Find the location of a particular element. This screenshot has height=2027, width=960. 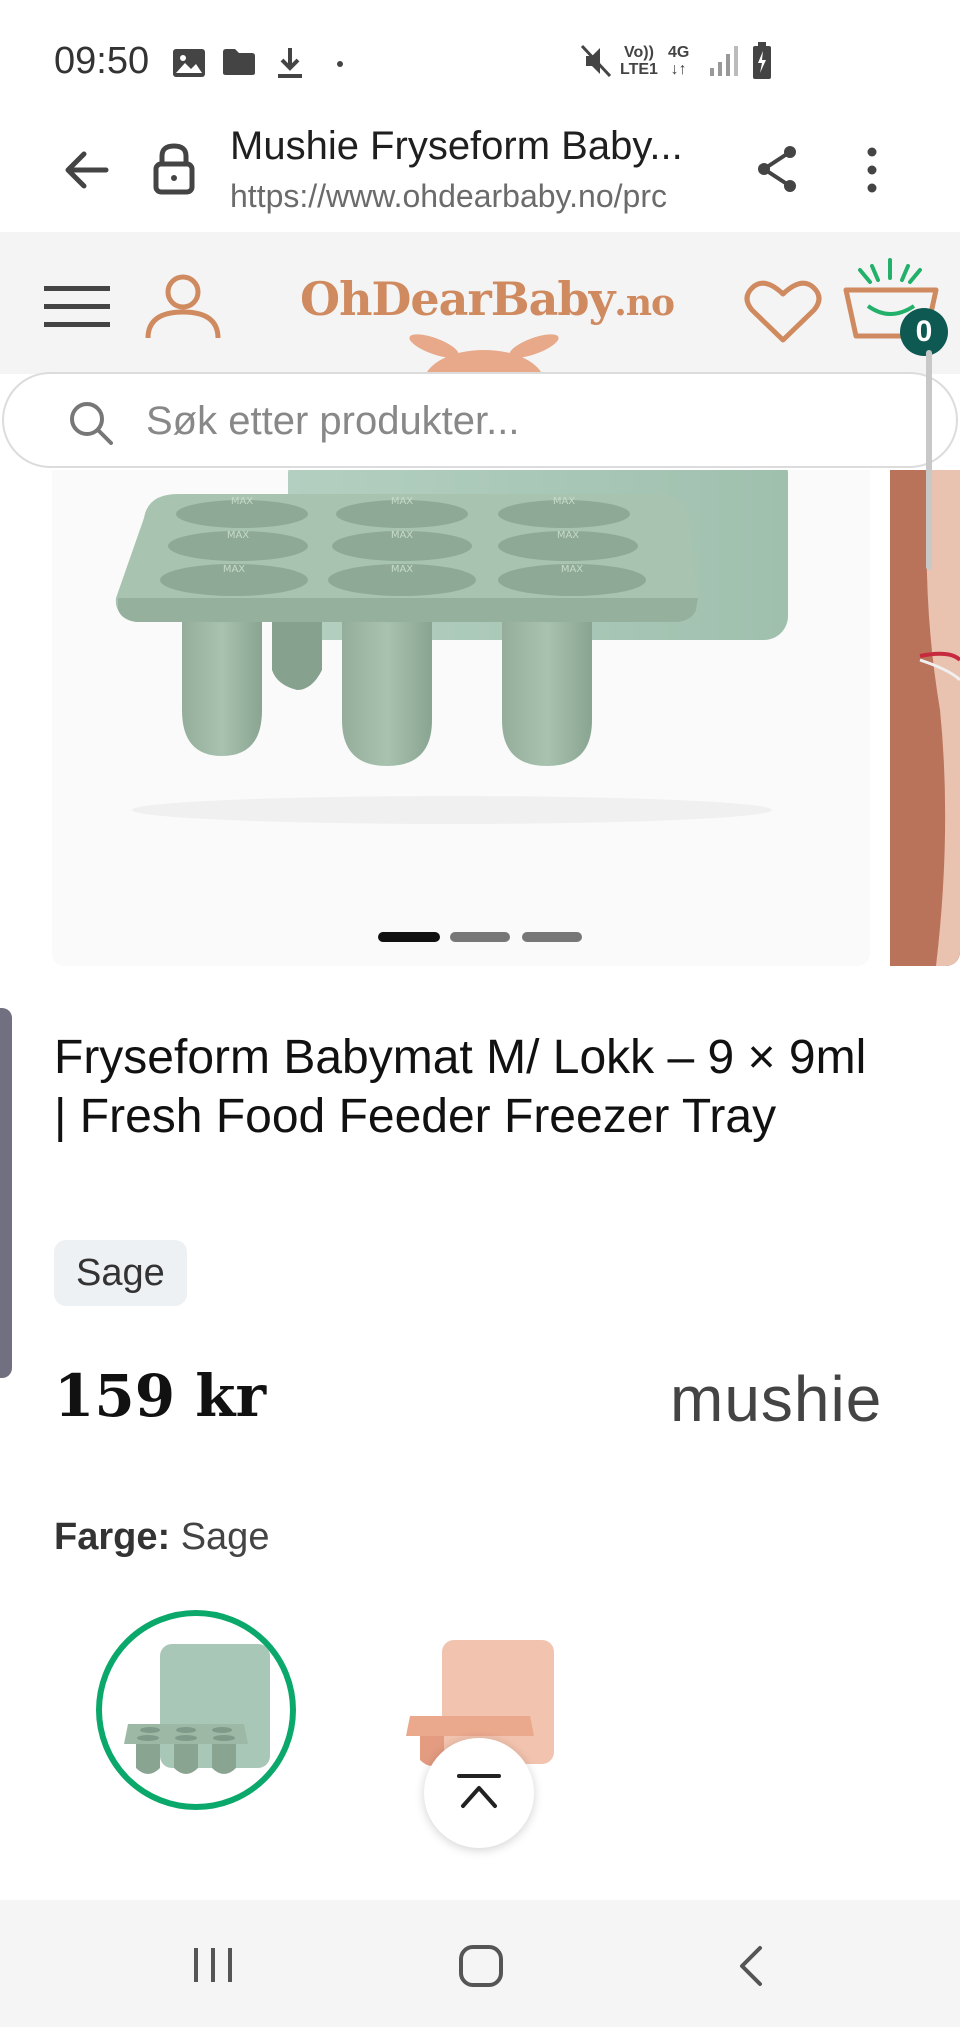

brand-logo: mushie is located at coordinates (776, 1399).